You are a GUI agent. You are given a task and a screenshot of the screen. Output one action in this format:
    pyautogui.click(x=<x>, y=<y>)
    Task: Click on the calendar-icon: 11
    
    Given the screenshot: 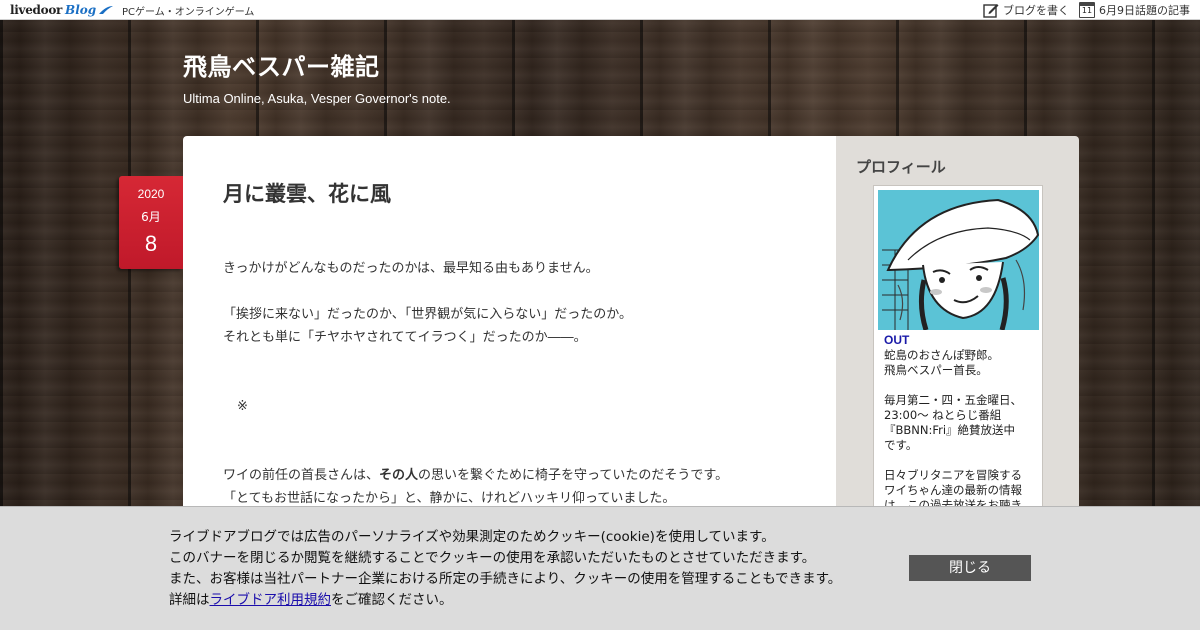 What is the action you would take?
    pyautogui.click(x=1087, y=10)
    